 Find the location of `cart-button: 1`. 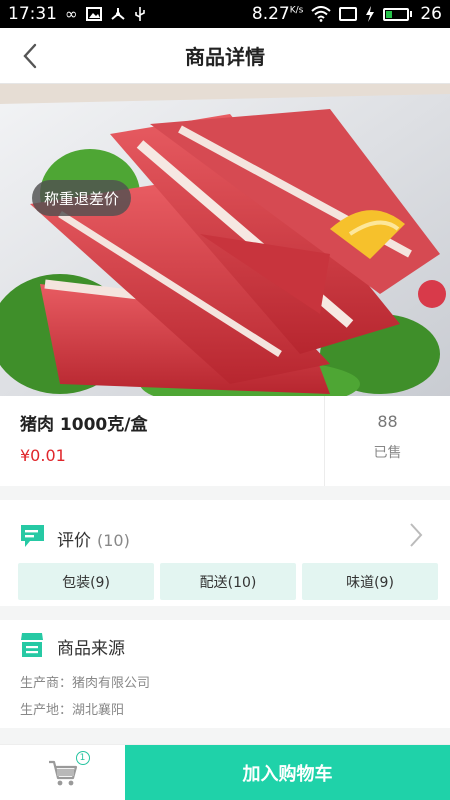

cart-button: 1 is located at coordinates (62, 772).